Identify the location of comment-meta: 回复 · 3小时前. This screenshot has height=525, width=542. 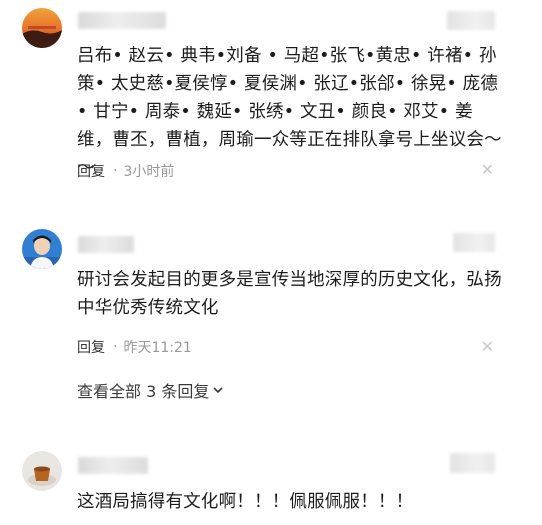
(125, 171).